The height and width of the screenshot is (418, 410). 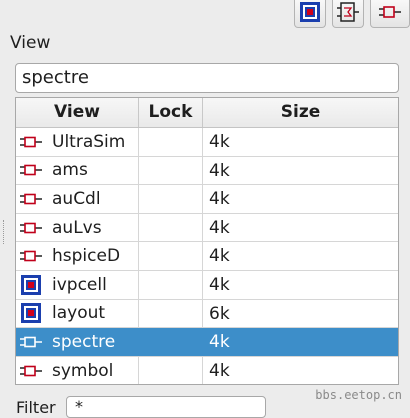 I want to click on table-row: hspiceD 4k, so click(x=207, y=256).